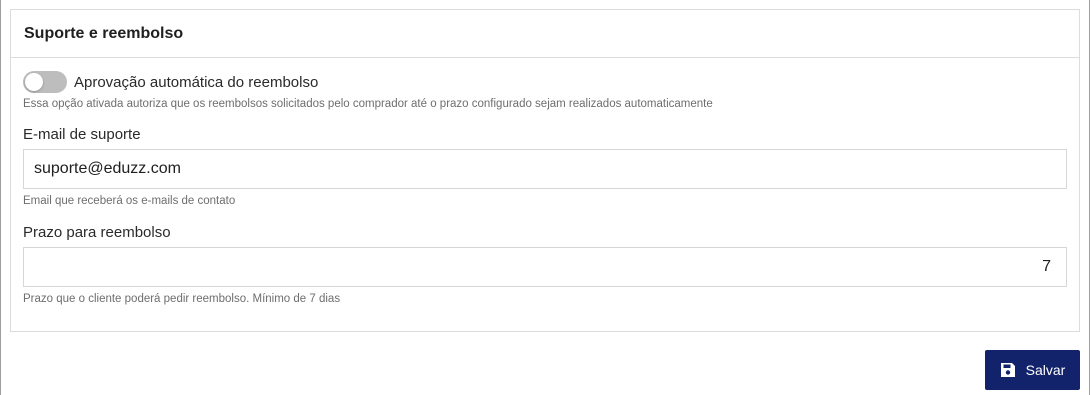 The image size is (1090, 395). I want to click on support-email-value: suporte@eduzz.com, so click(107, 168).